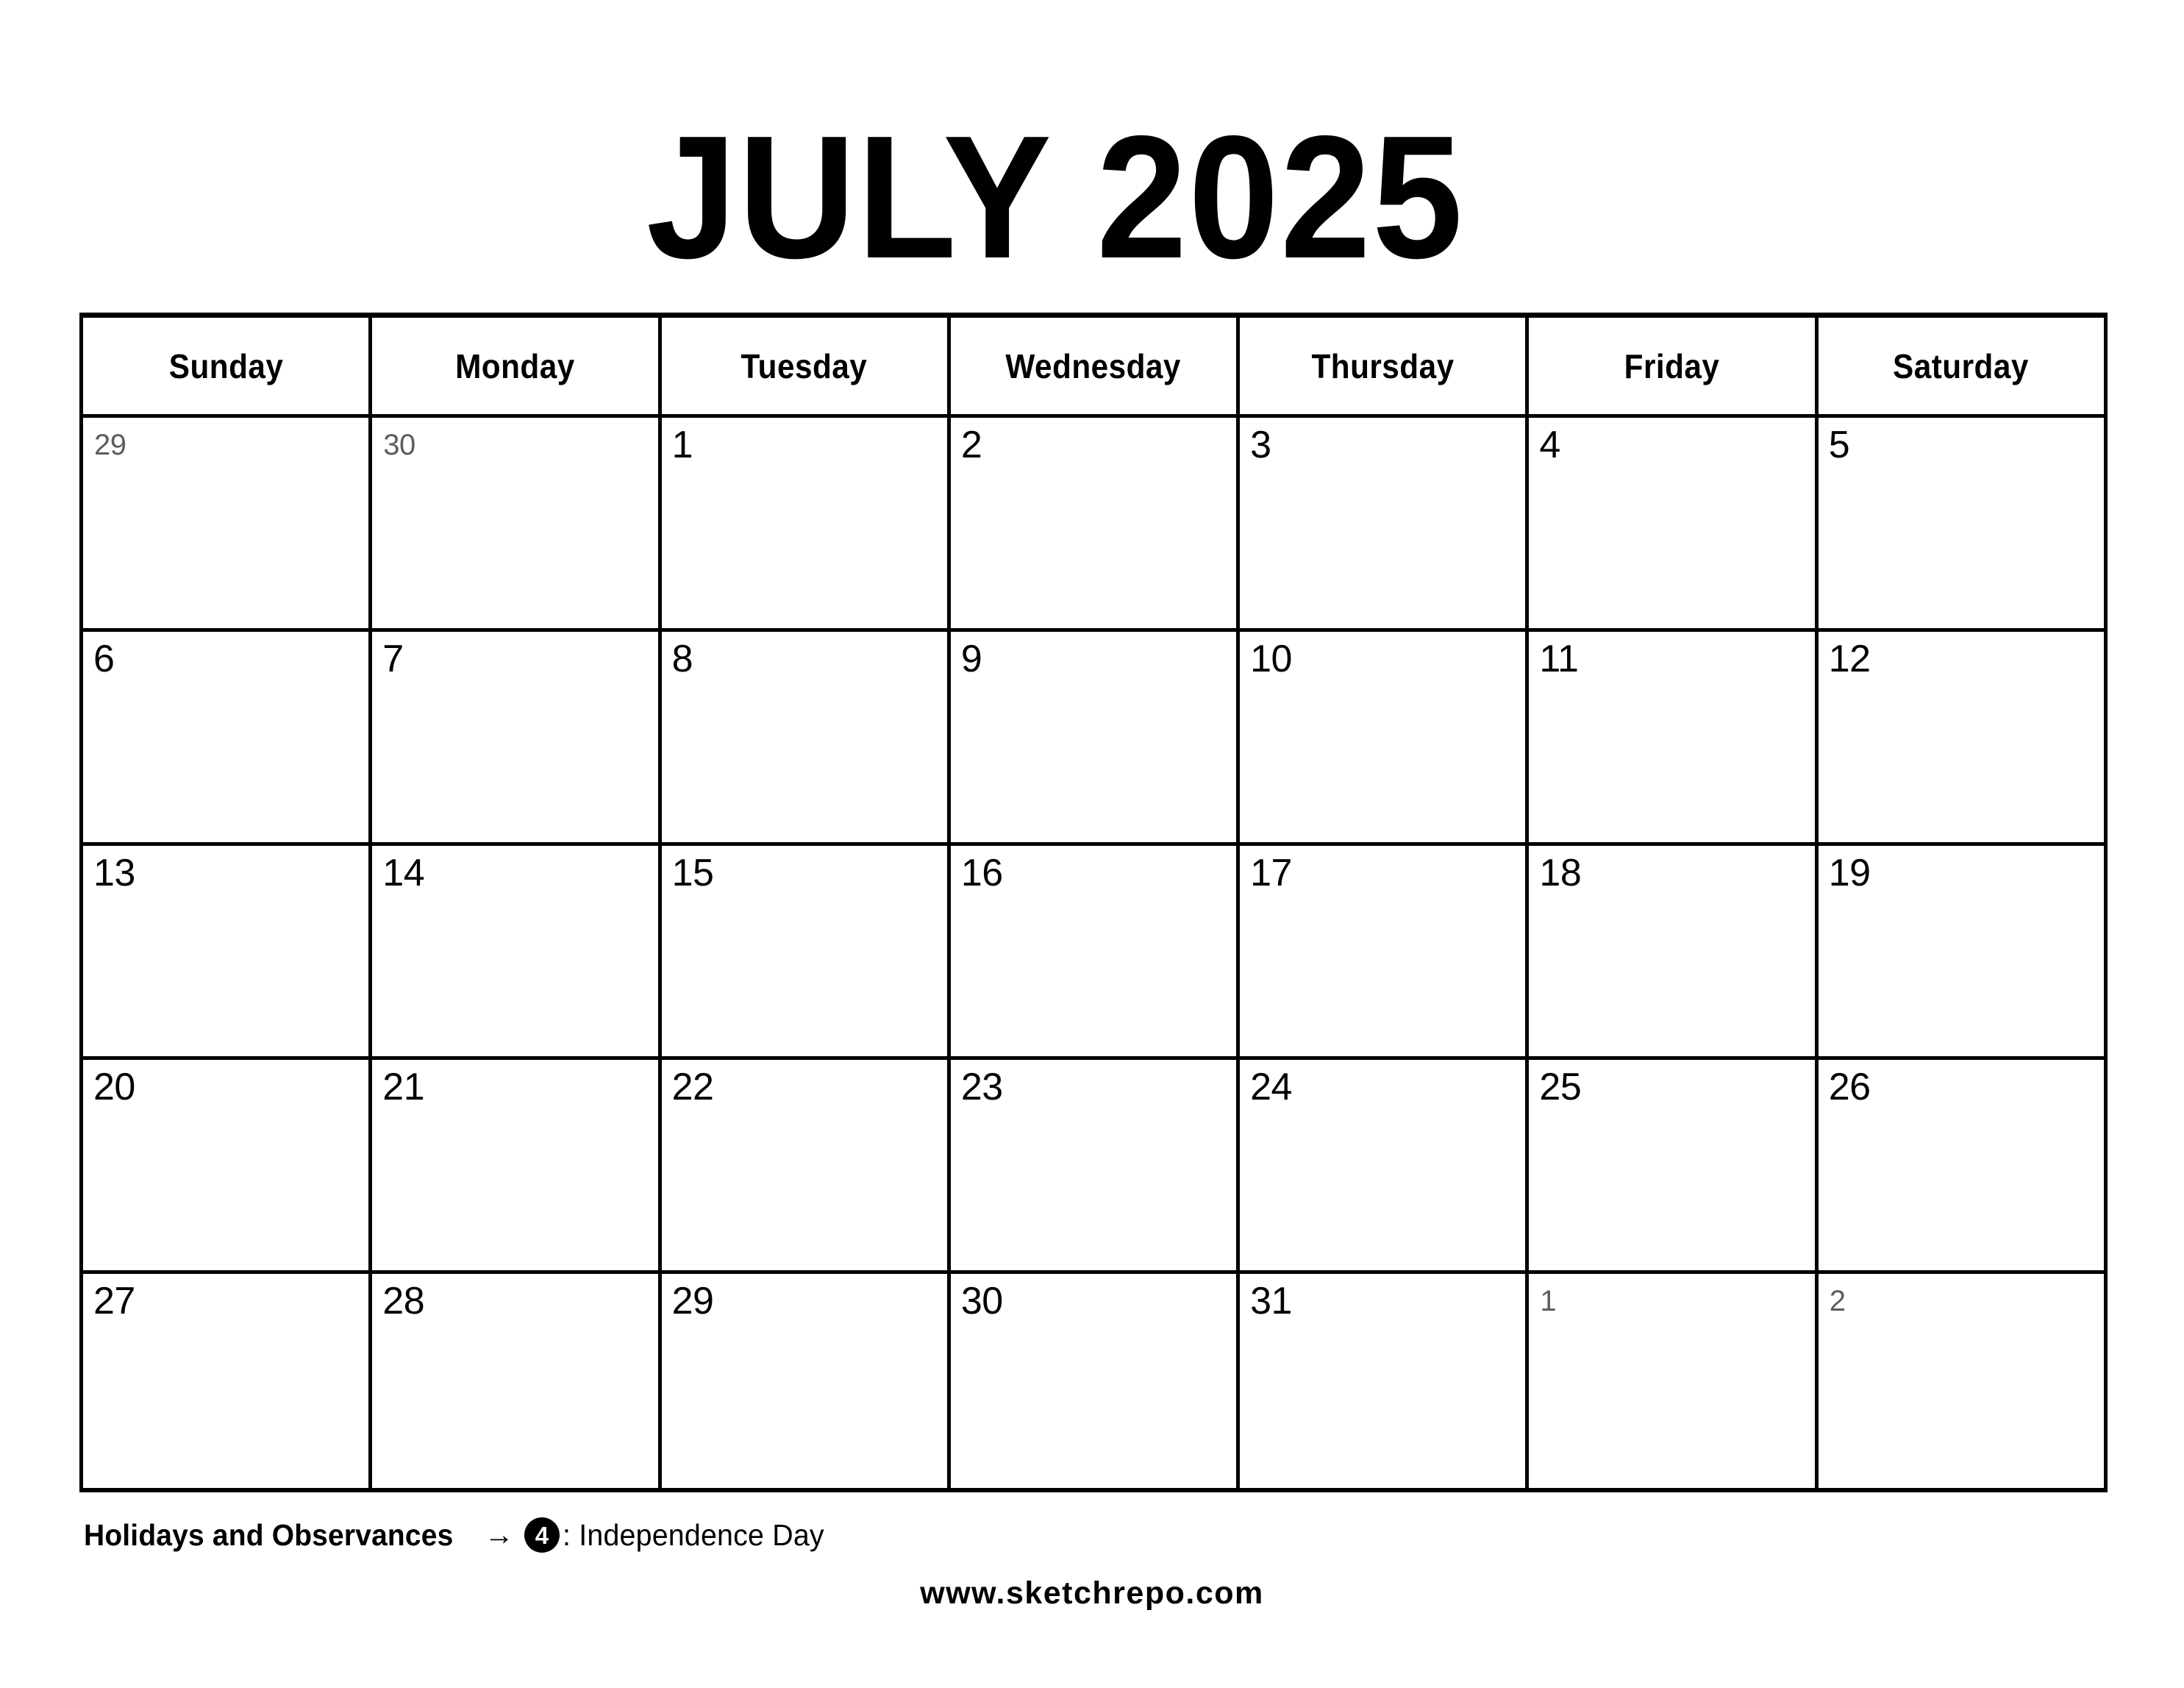 The image size is (2184, 1688). What do you see at coordinates (1674, 951) in the screenshot?
I see `day-cell: 18` at bounding box center [1674, 951].